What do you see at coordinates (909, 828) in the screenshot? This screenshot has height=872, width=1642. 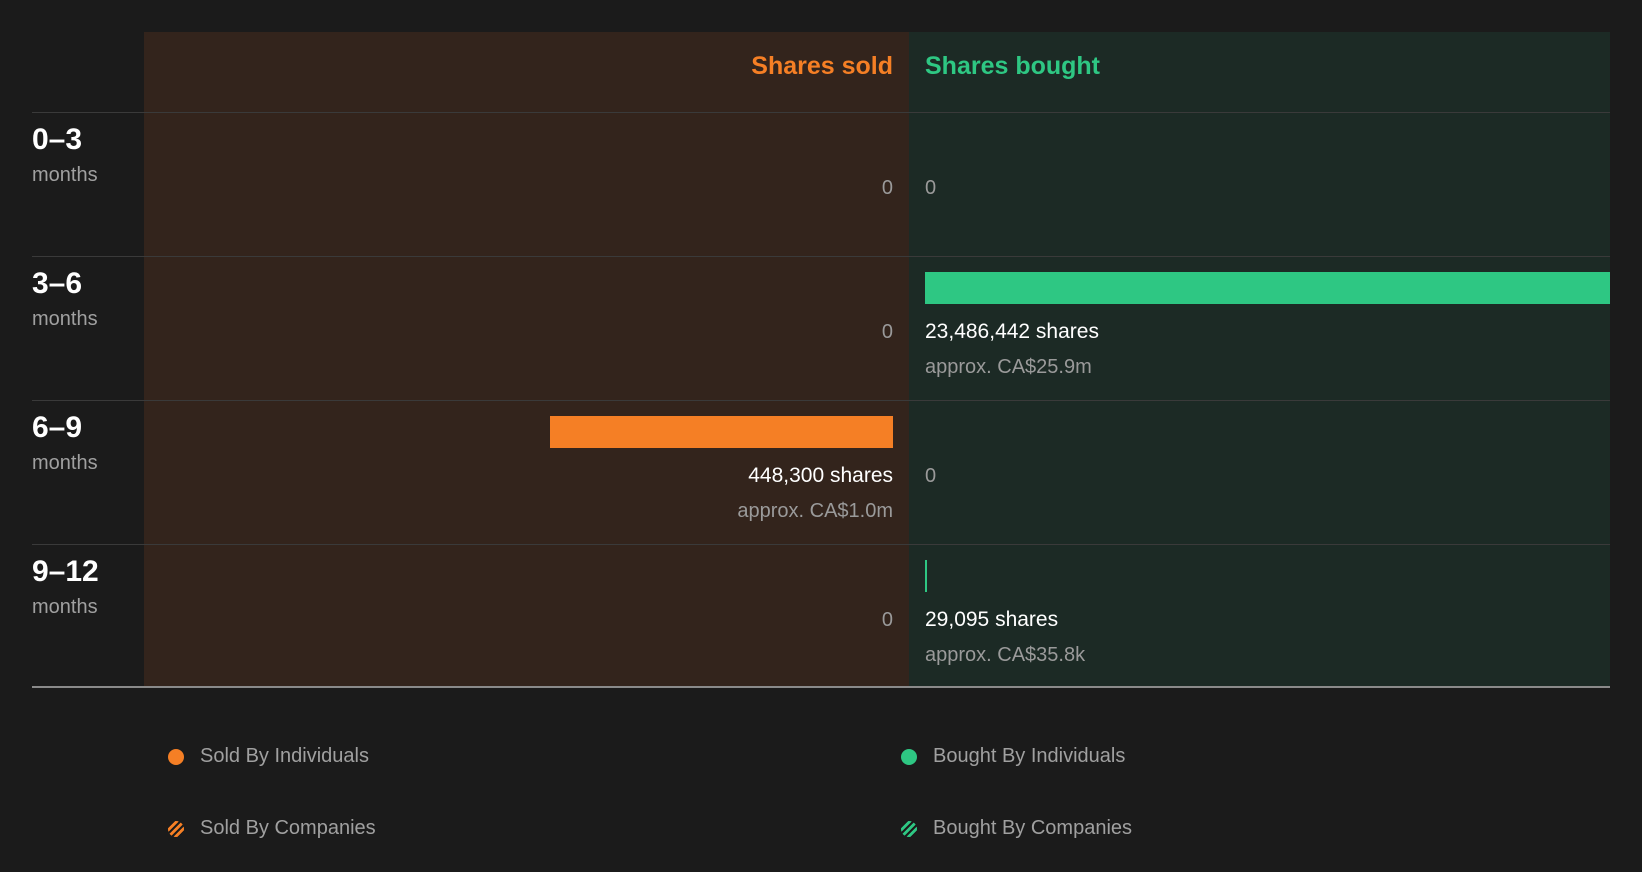 I see `green-striped-dot-icon` at bounding box center [909, 828].